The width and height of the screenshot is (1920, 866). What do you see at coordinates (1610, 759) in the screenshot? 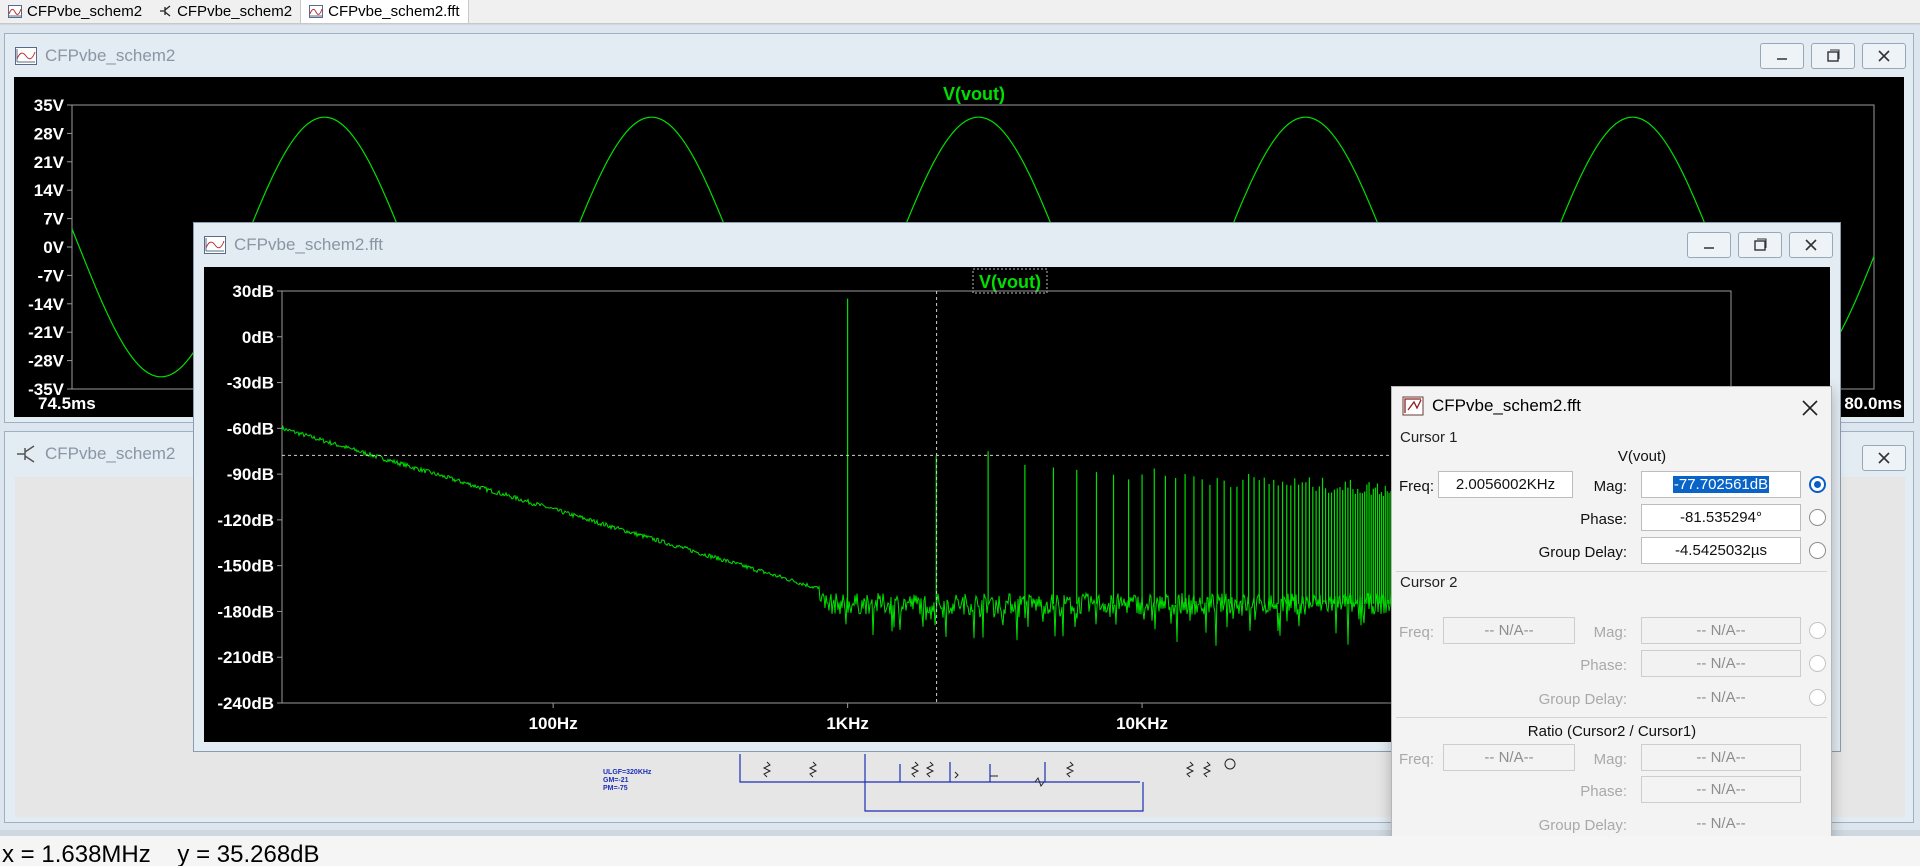
I see `ratio-mag-label: Mag:` at bounding box center [1610, 759].